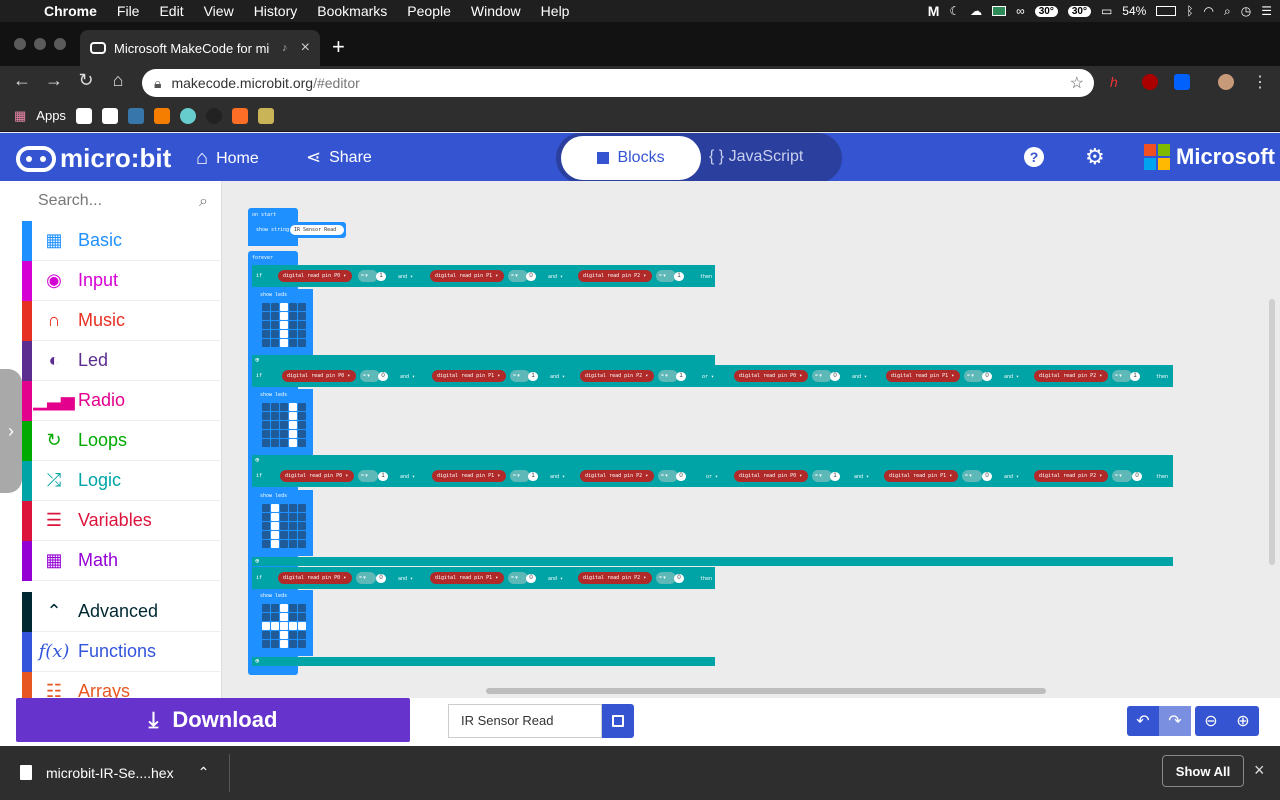  I want to click on zoom-in-icon: ⊕, so click(1243, 721).